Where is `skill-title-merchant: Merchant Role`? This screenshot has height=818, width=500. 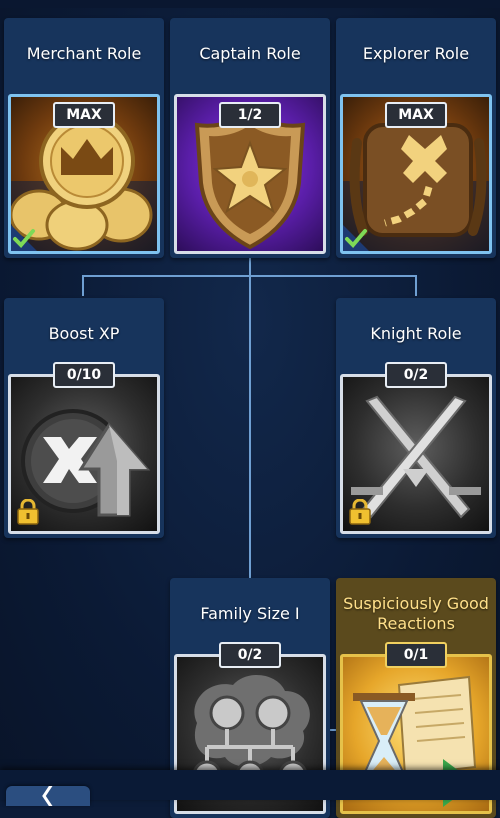
skill-title-merchant: Merchant Role is located at coordinates (84, 53).